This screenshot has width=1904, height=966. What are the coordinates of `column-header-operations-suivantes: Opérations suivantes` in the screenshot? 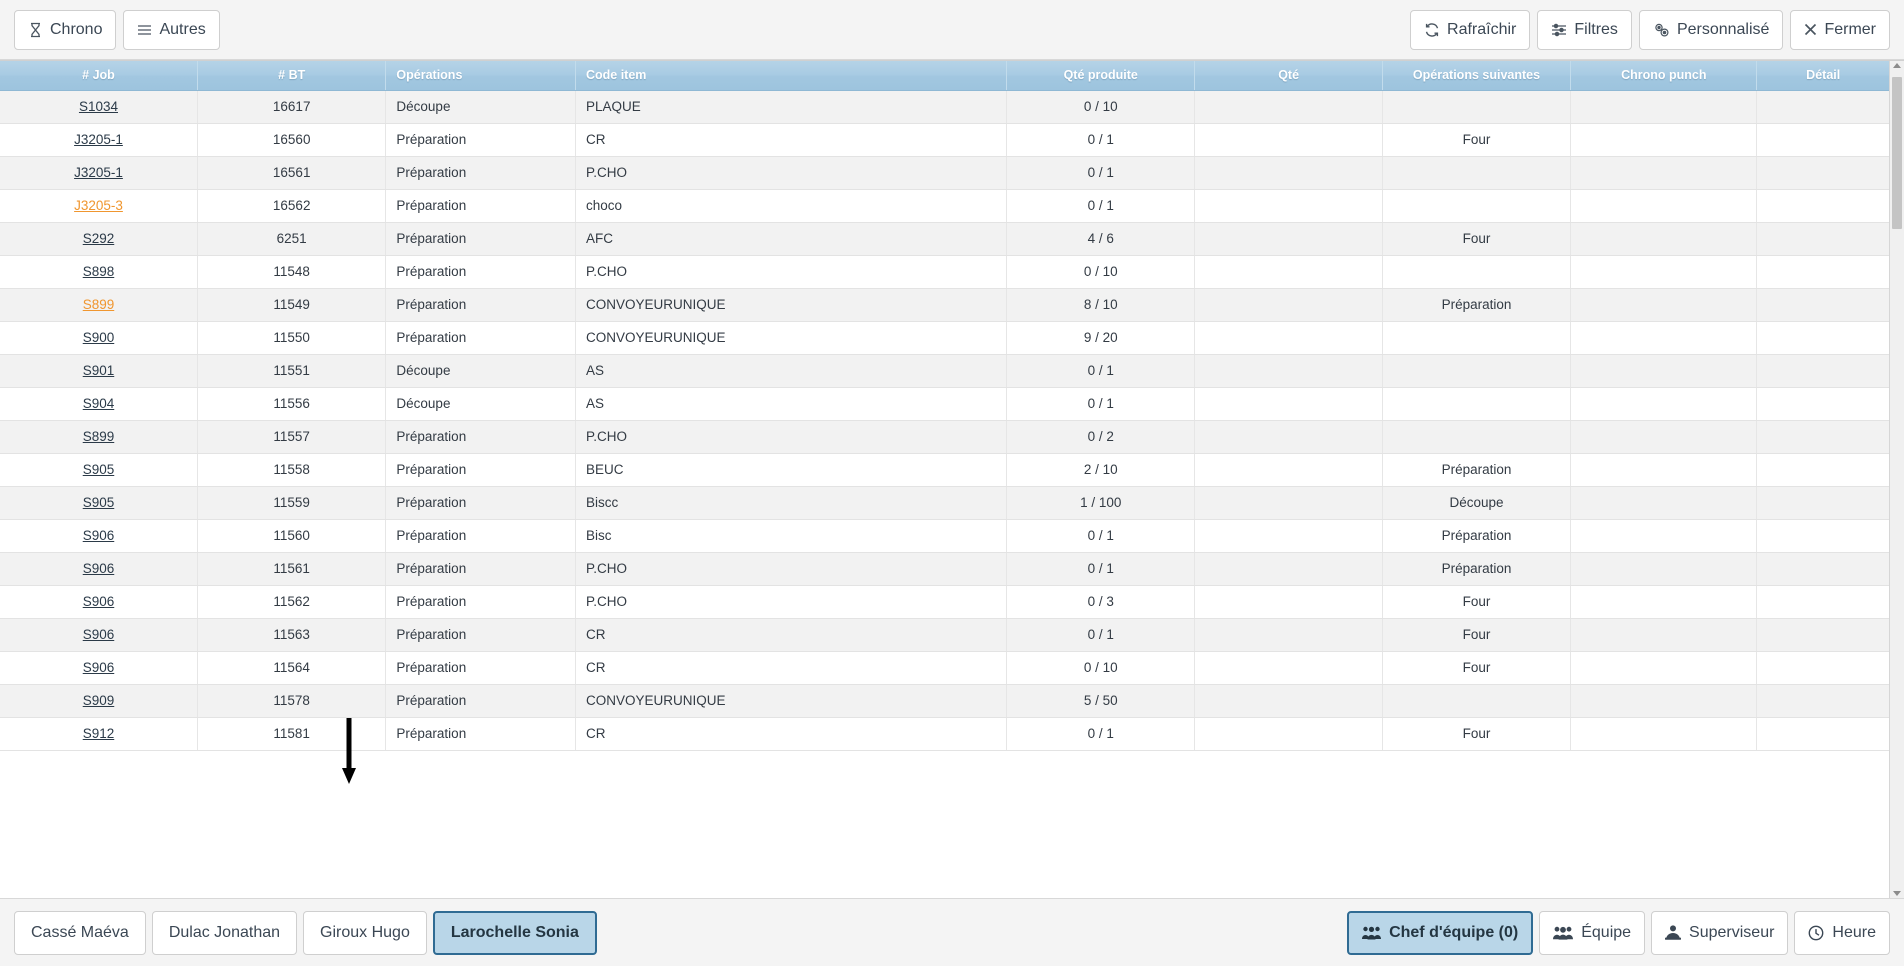 It's located at (1477, 76).